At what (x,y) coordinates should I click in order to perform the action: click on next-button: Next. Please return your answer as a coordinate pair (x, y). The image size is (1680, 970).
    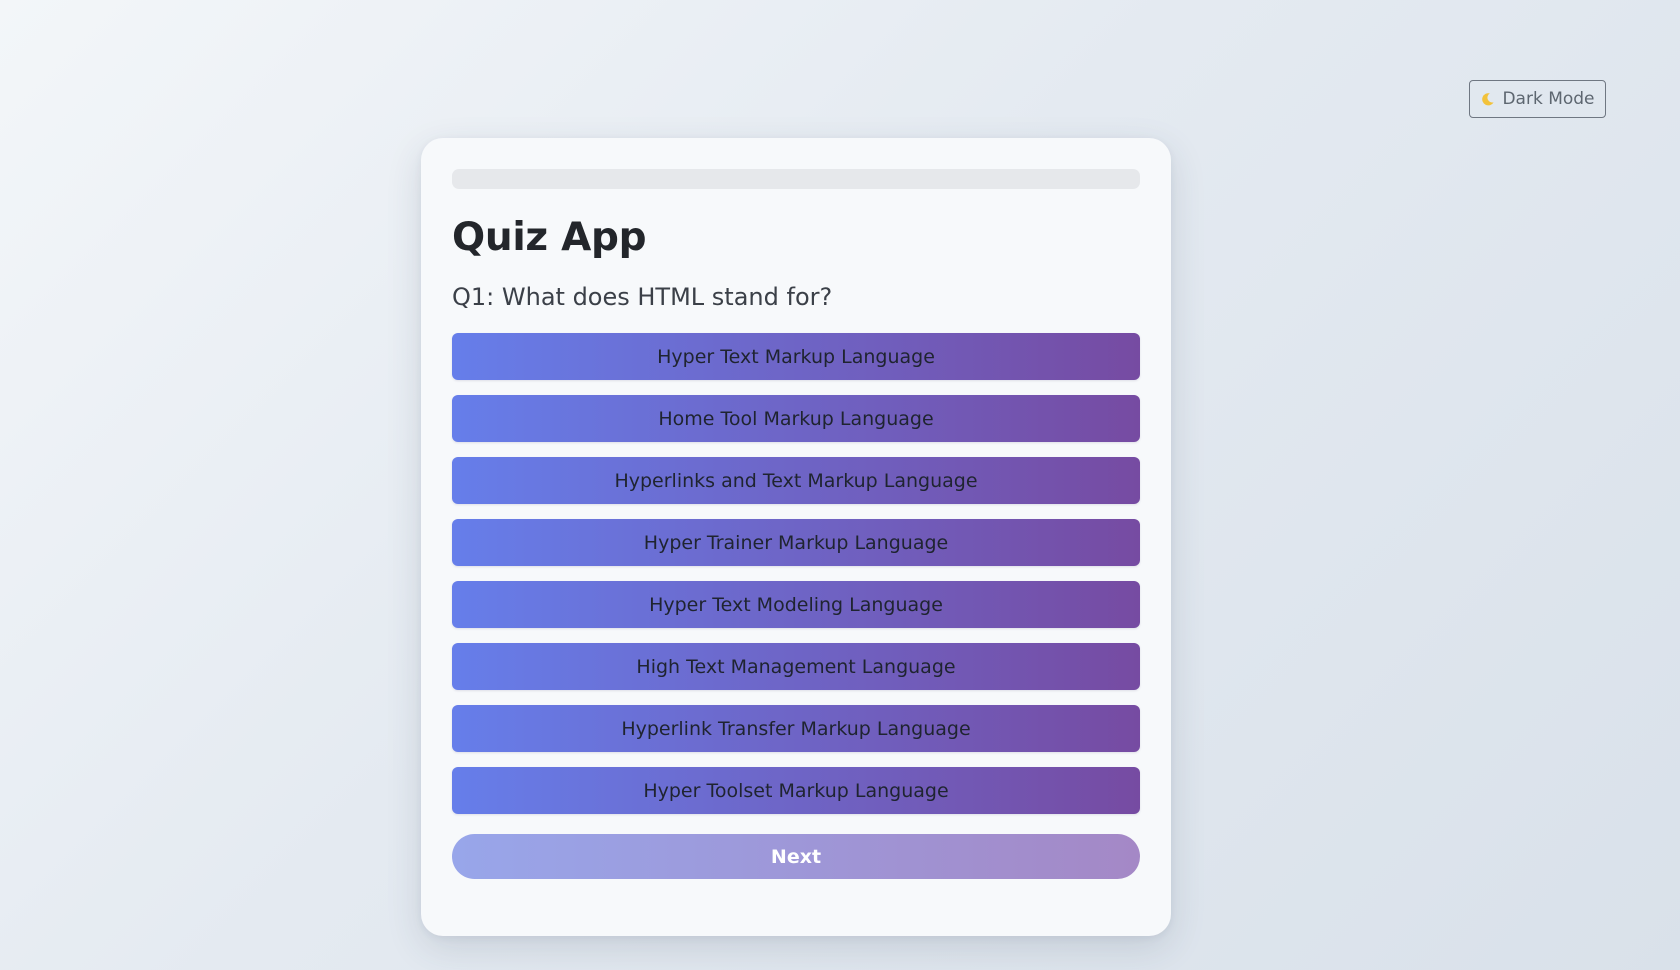
    Looking at the image, I should click on (796, 856).